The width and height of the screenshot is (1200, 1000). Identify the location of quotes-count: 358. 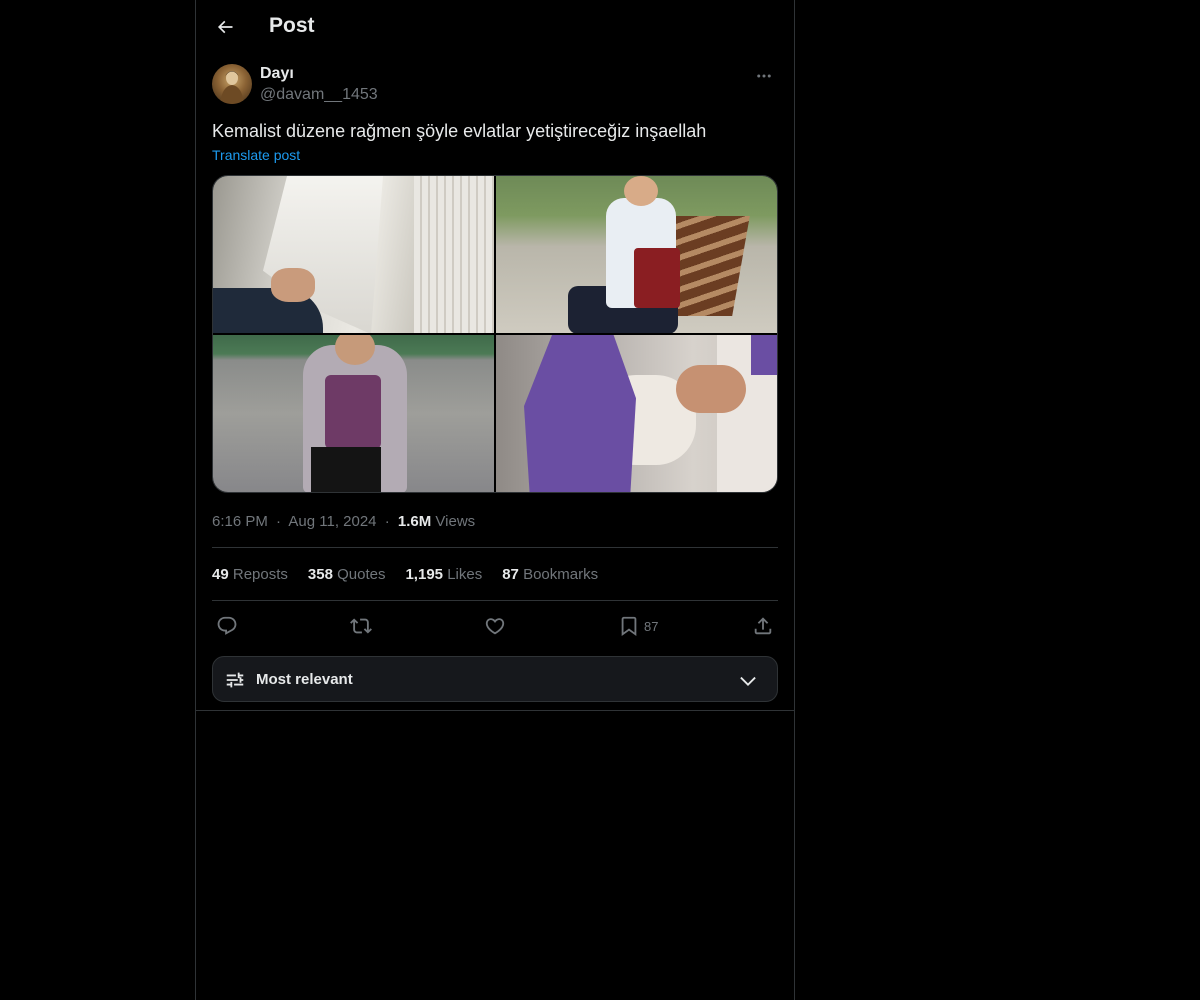
(320, 574).